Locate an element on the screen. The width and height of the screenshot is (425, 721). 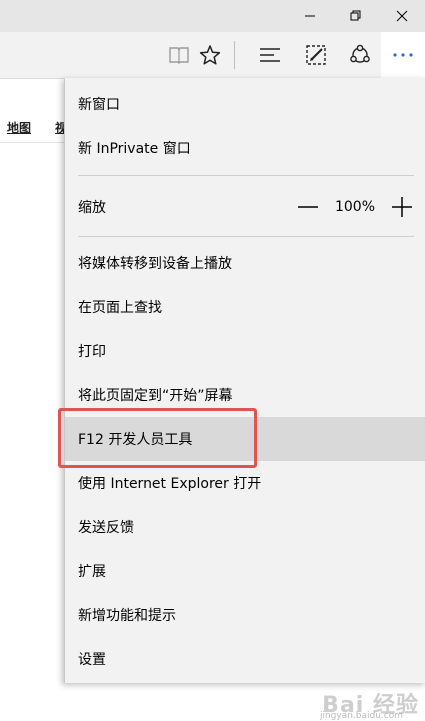
web-note-button is located at coordinates (316, 55).